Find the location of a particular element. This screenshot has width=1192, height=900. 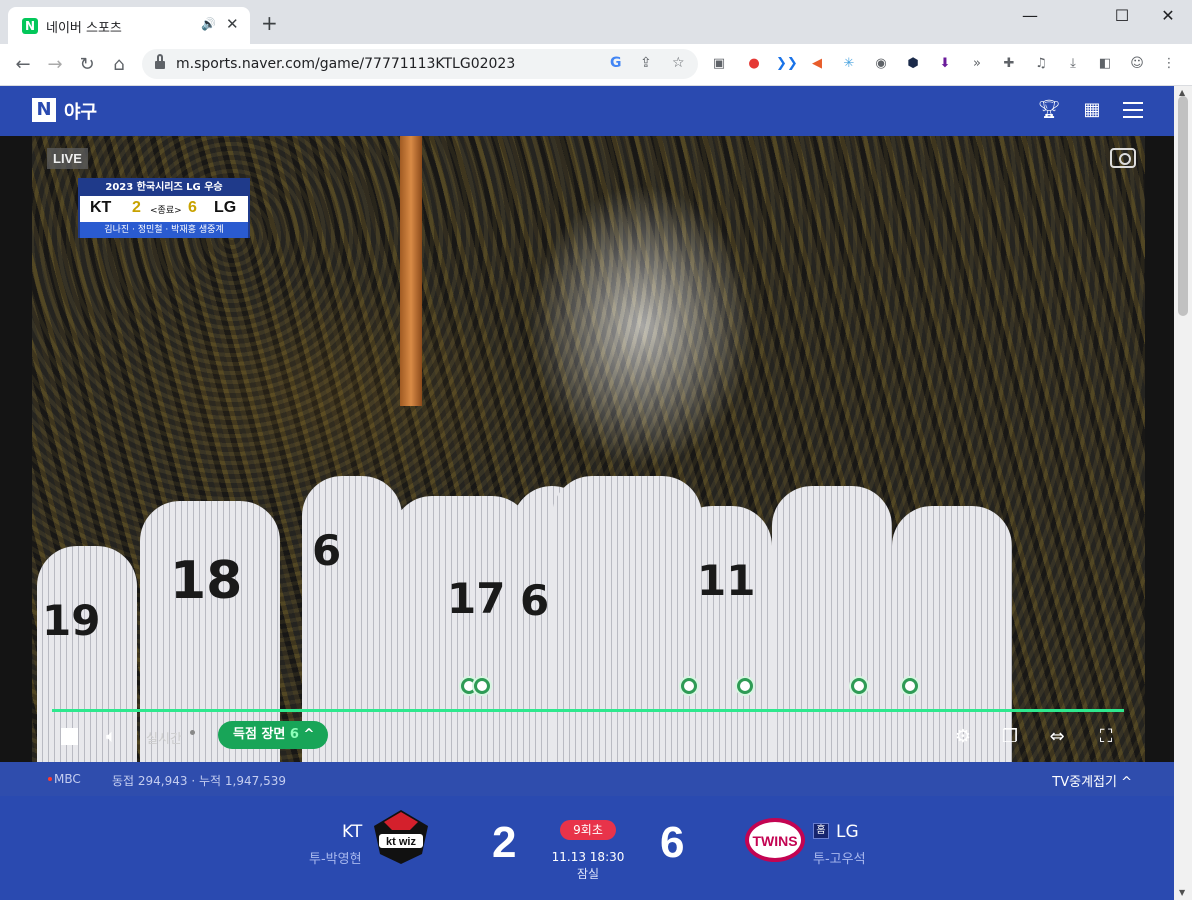

google-translate-icon: G is located at coordinates (616, 63).